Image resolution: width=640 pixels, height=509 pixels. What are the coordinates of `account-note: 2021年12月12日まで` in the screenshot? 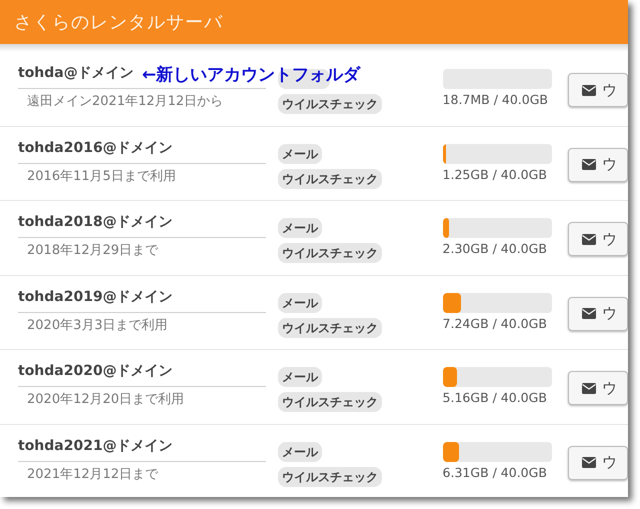 It's located at (93, 475).